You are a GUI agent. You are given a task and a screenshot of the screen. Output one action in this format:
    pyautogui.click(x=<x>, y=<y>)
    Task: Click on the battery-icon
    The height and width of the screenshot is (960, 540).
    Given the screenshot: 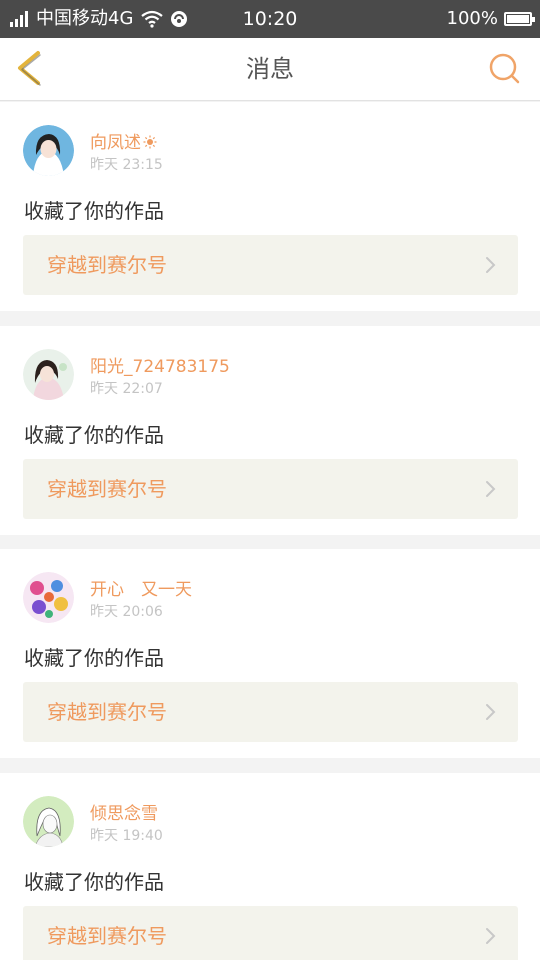 What is the action you would take?
    pyautogui.click(x=519, y=19)
    